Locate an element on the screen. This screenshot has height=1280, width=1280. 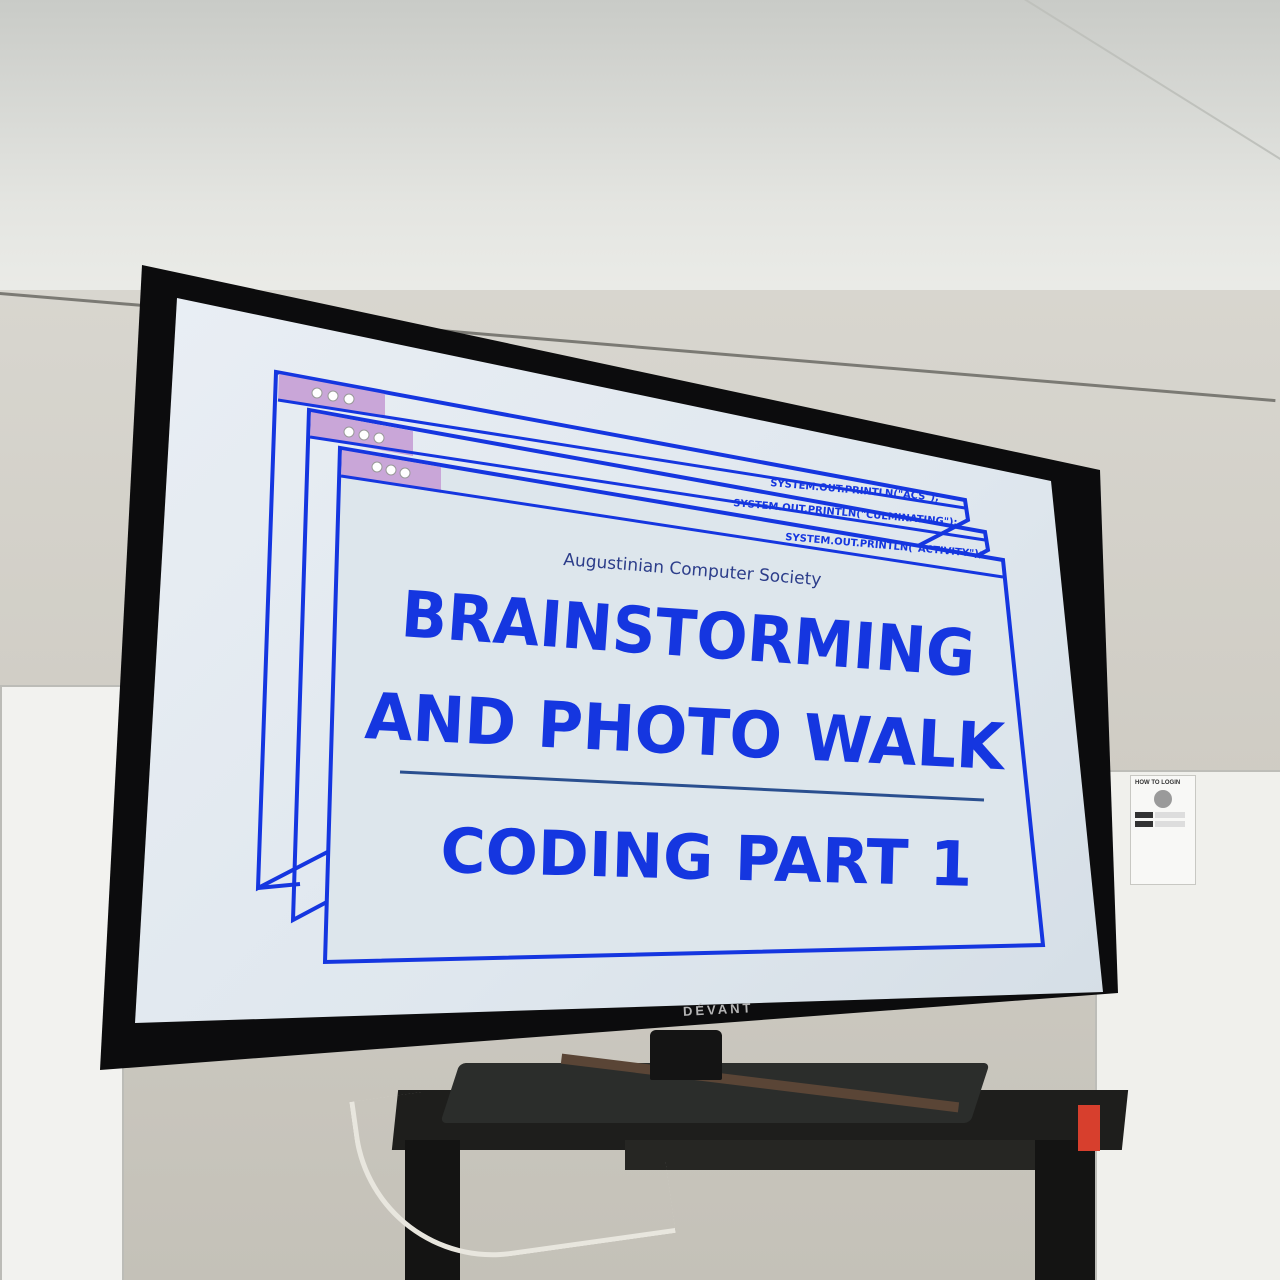
code-line-1: SYSTEM.OUT.PRINTLN("ACS"); is located at coordinates (855, 491).